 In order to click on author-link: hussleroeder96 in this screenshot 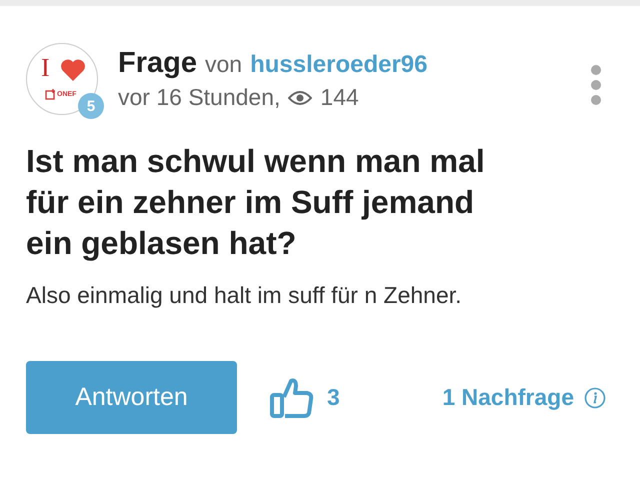, I will do `click(339, 65)`.